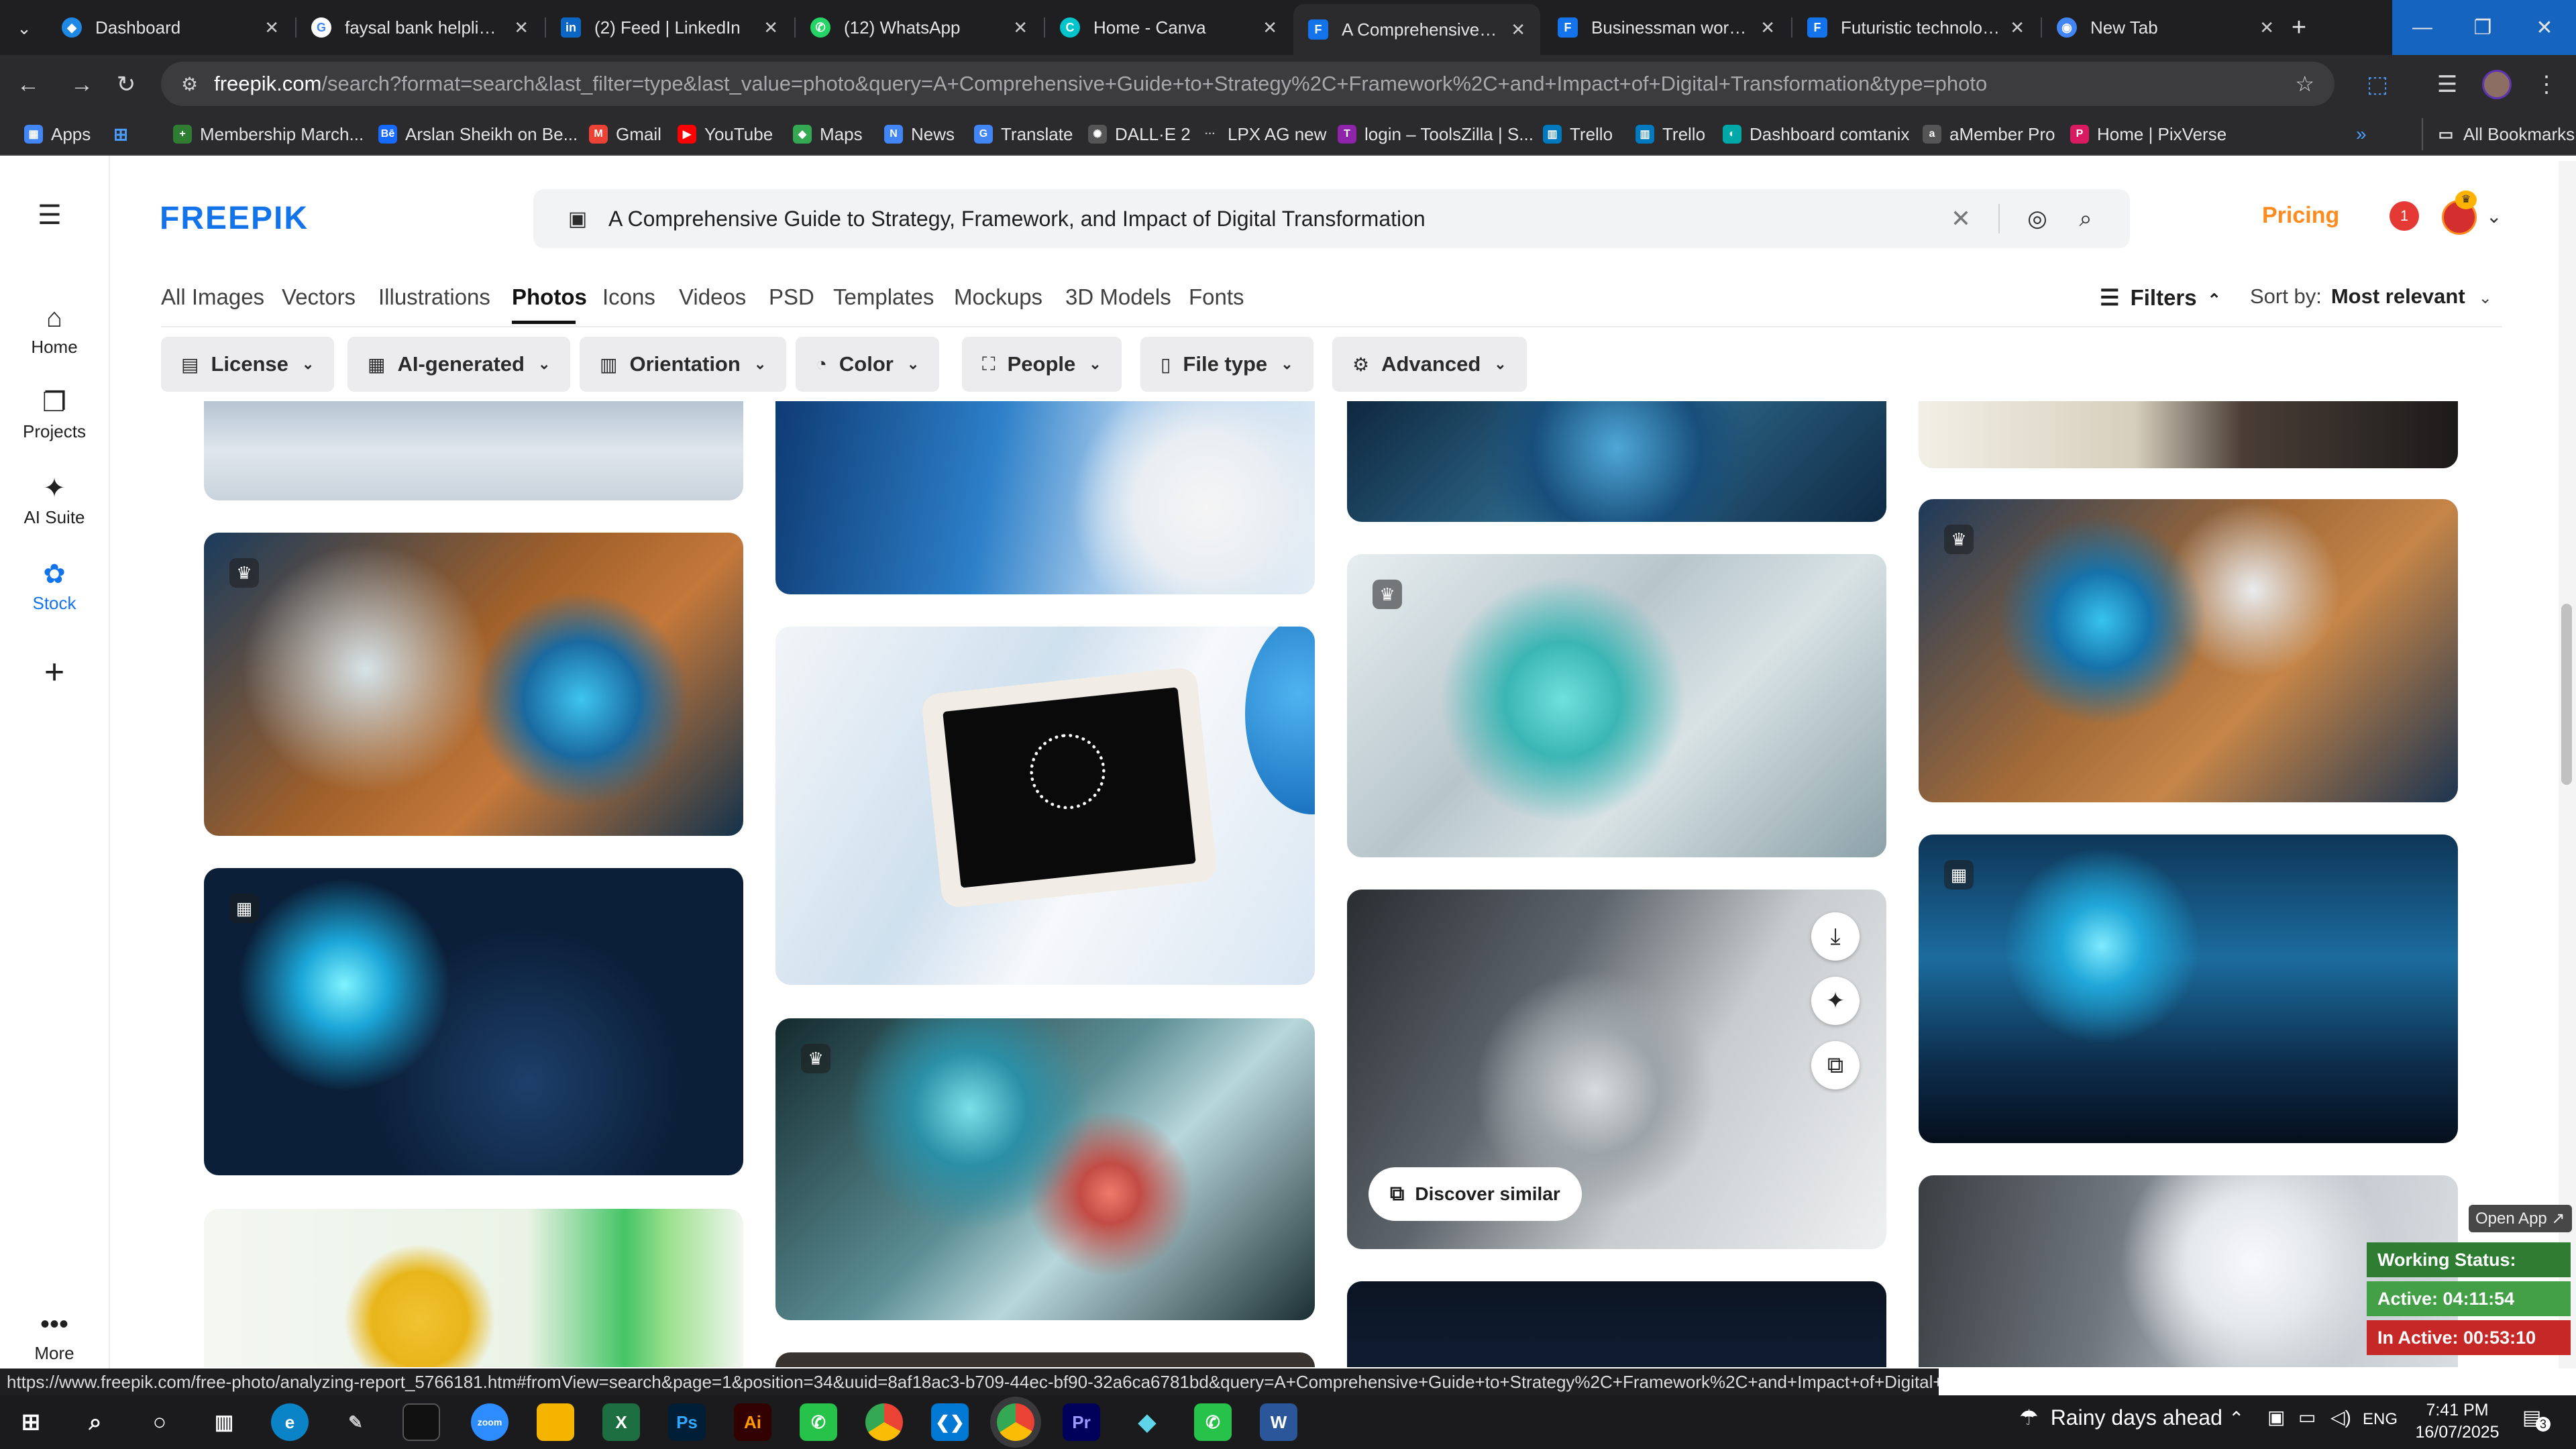  What do you see at coordinates (24, 28) in the screenshot?
I see `tab-search-button: ⌄` at bounding box center [24, 28].